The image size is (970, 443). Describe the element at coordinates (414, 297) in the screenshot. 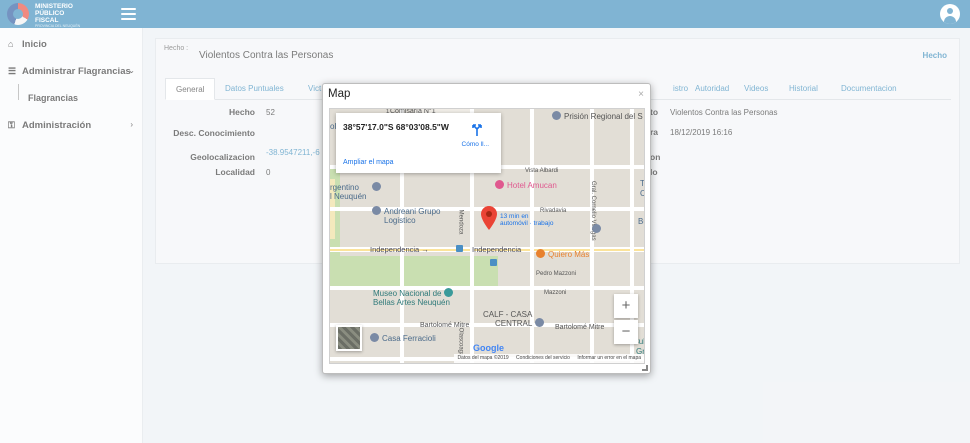

I see `map-label-museo: Museo Nacional de Bellas Artes Neuquén` at that location.